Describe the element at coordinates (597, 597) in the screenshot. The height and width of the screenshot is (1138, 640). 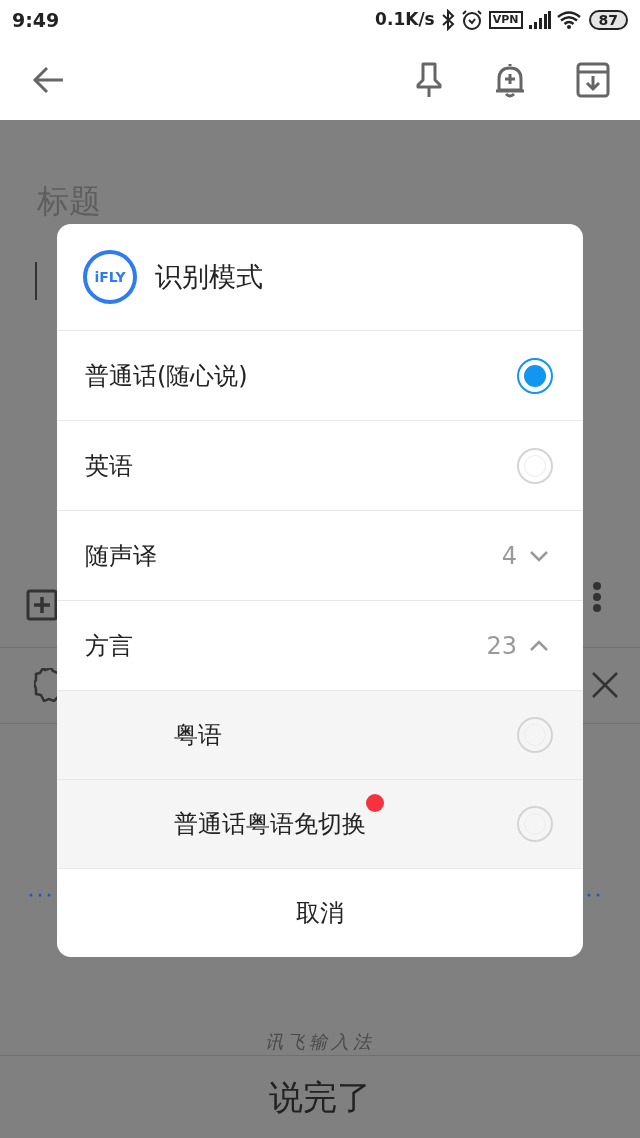
I see `more-vertical-icon` at that location.